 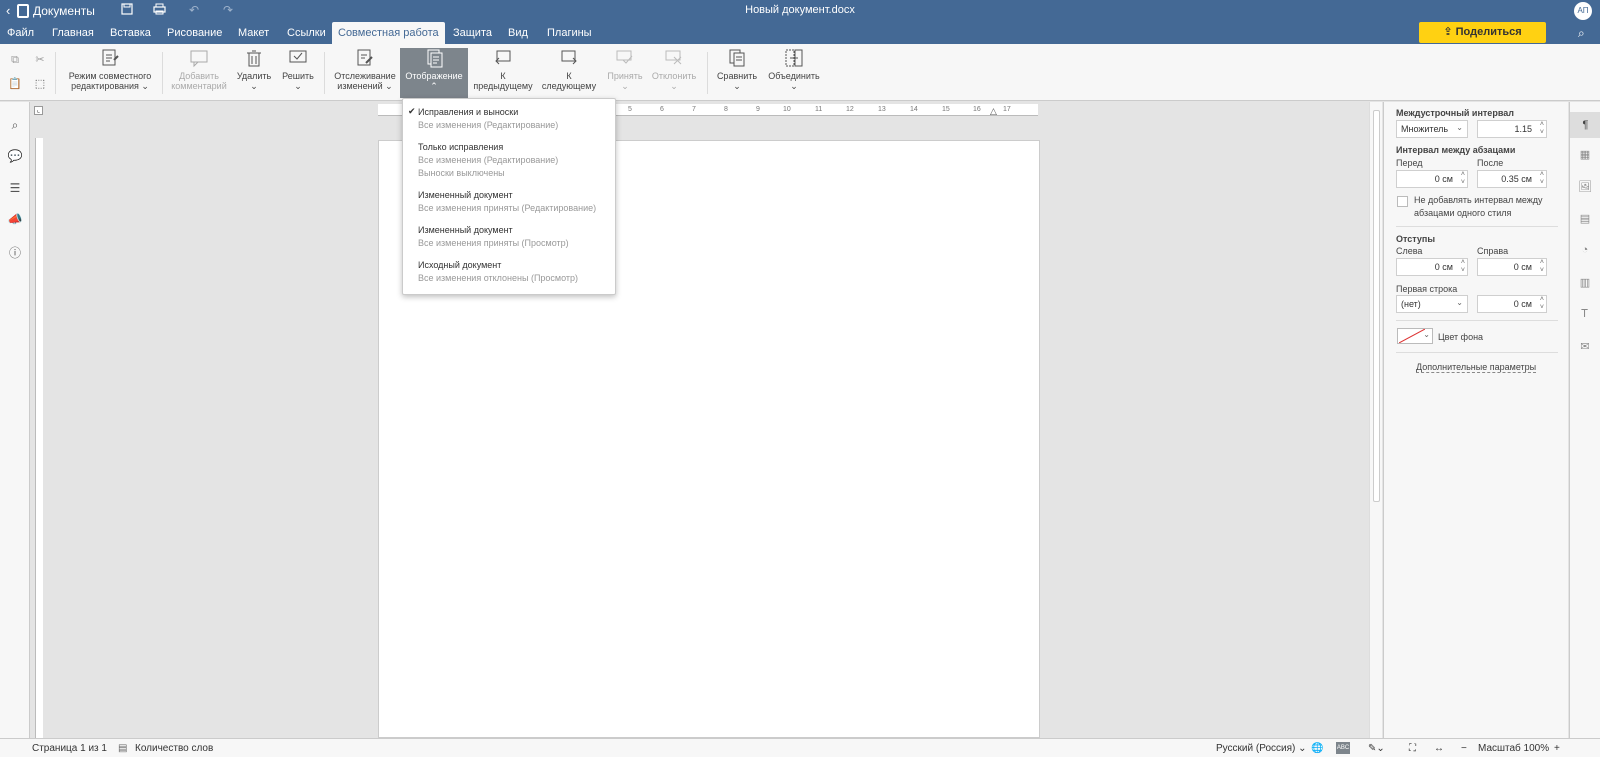 What do you see at coordinates (253, 33) in the screenshot?
I see `tab-layout: Макет` at bounding box center [253, 33].